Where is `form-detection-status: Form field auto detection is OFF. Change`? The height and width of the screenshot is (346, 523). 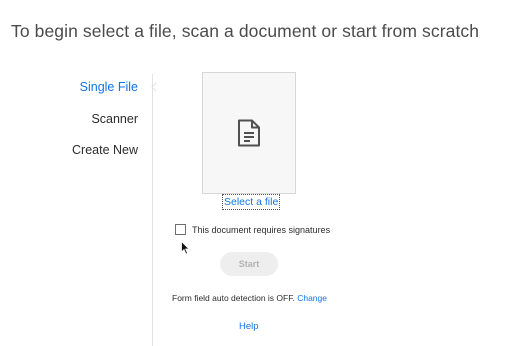 form-detection-status: Form field auto detection is OFF. Change is located at coordinates (249, 298).